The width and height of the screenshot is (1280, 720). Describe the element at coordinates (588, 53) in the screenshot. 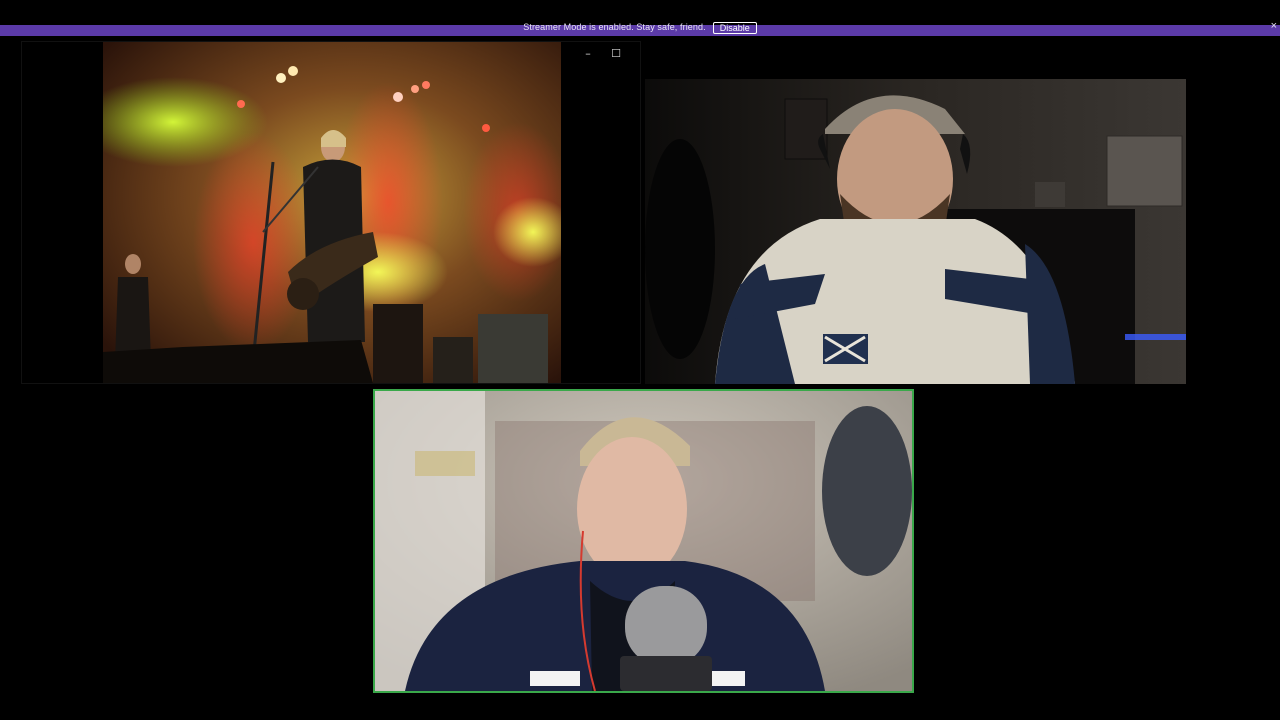

I see `minimize-icon: –` at that location.